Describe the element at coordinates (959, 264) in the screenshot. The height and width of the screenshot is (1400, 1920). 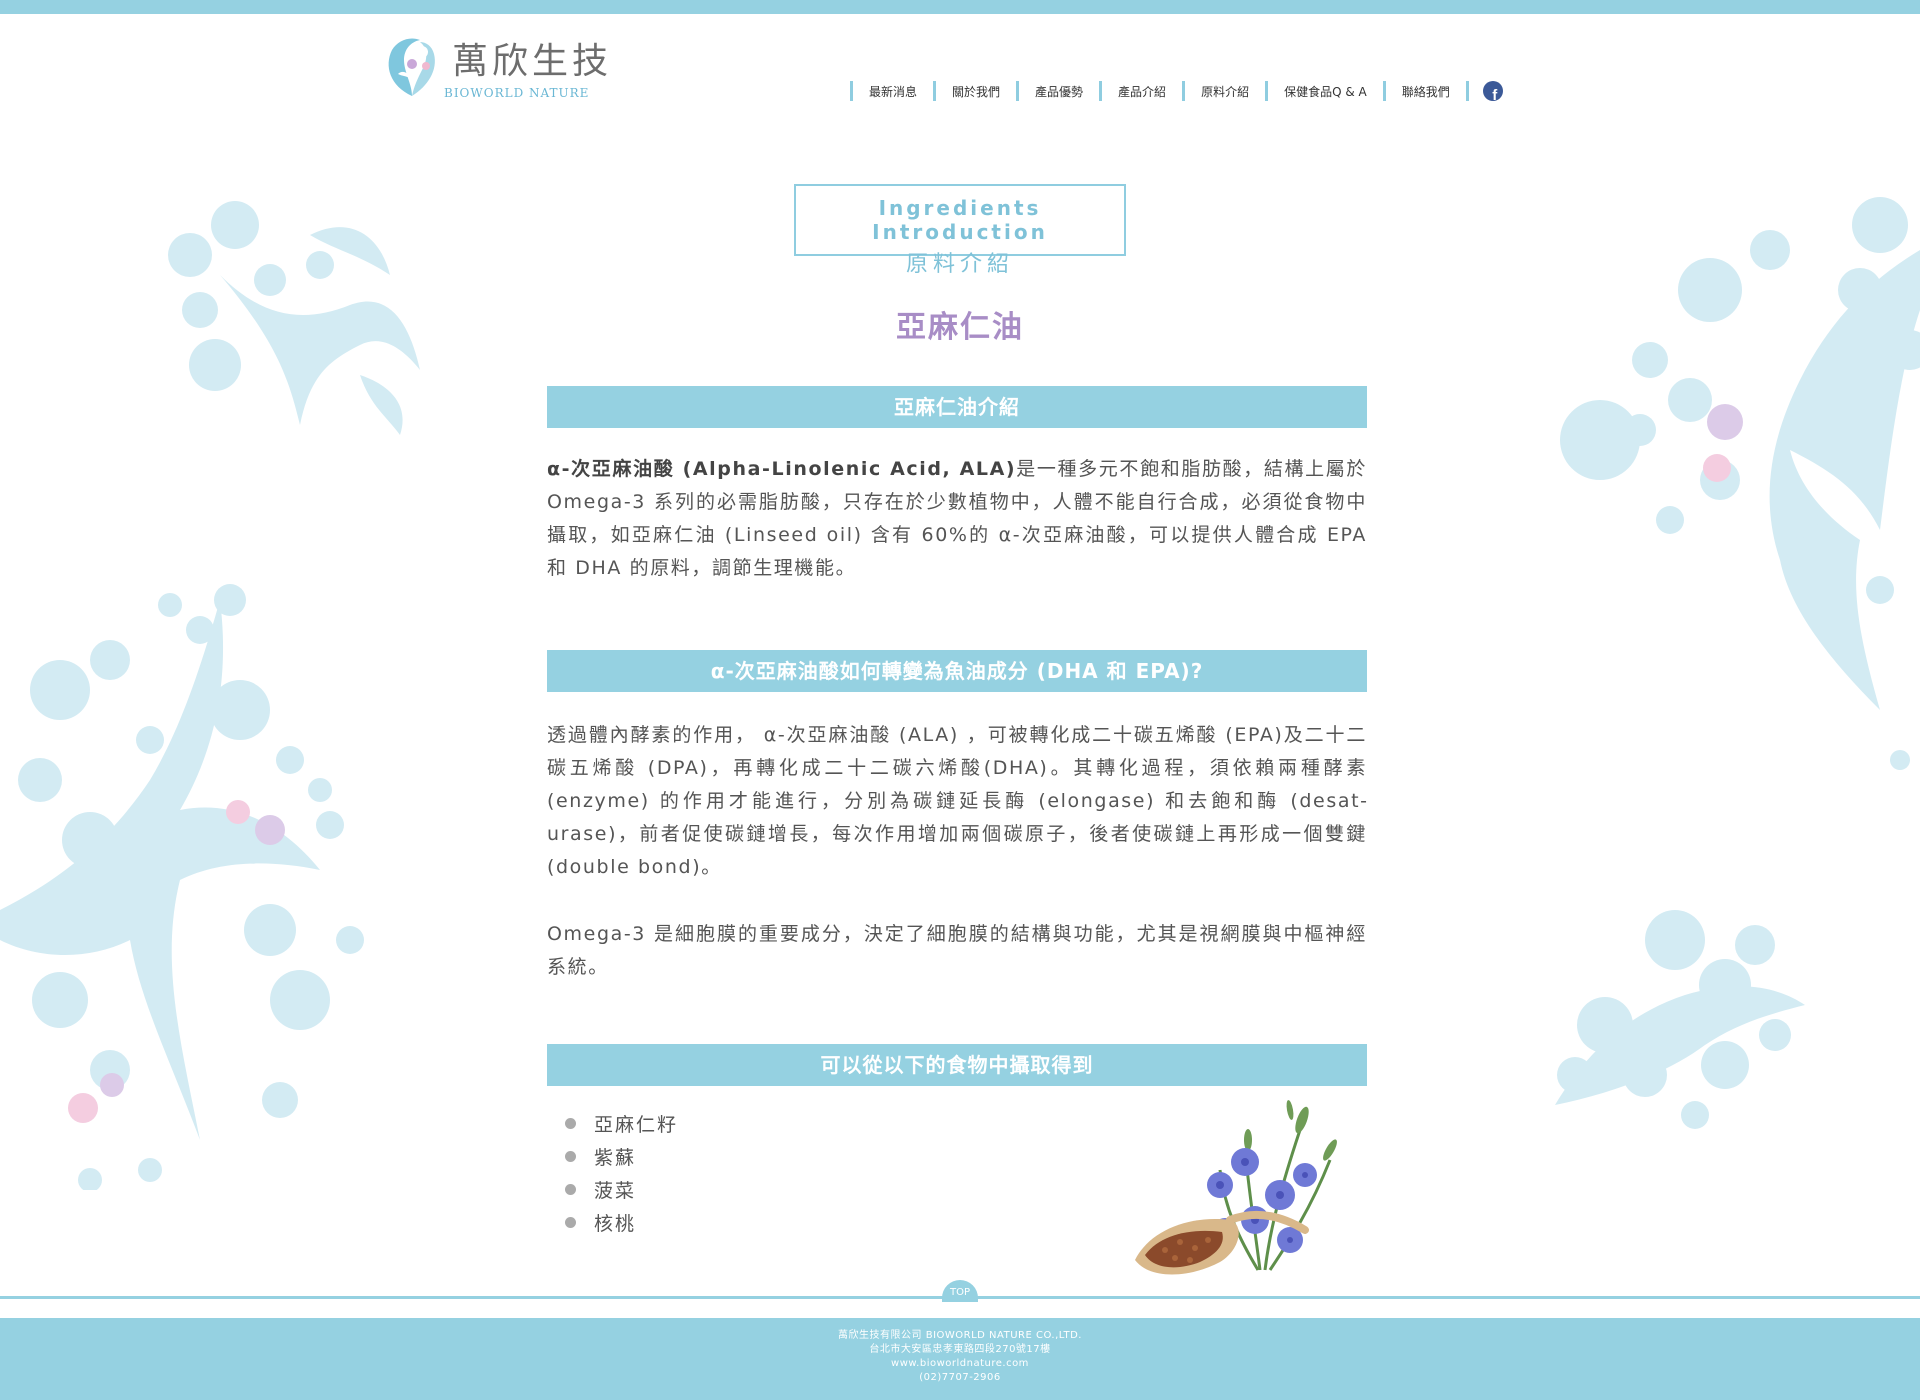
I see `section-title-chinese: 原料介紹` at that location.